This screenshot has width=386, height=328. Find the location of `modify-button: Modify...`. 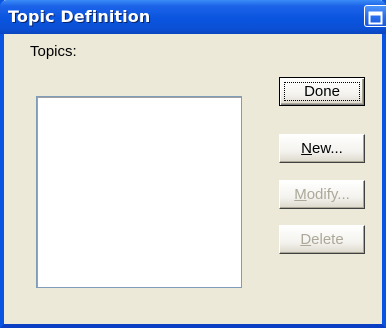

modify-button: Modify... is located at coordinates (322, 194).